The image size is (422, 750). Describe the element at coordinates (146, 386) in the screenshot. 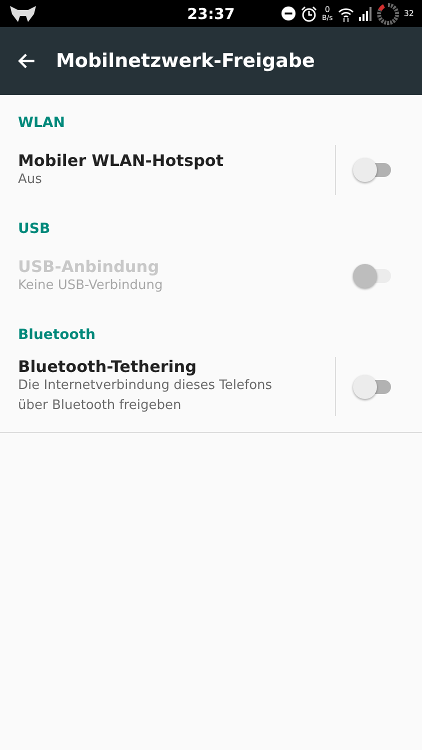

I see `setting-summary: Die Internetverbindung dieses Telefons` at that location.